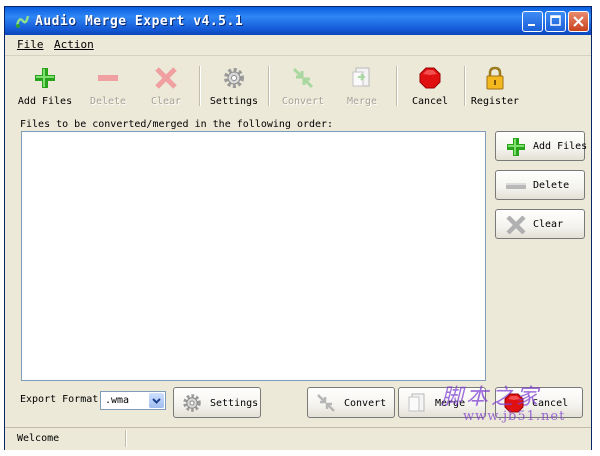 The width and height of the screenshot is (600, 456). I want to click on app-logo-icon, so click(22, 21).